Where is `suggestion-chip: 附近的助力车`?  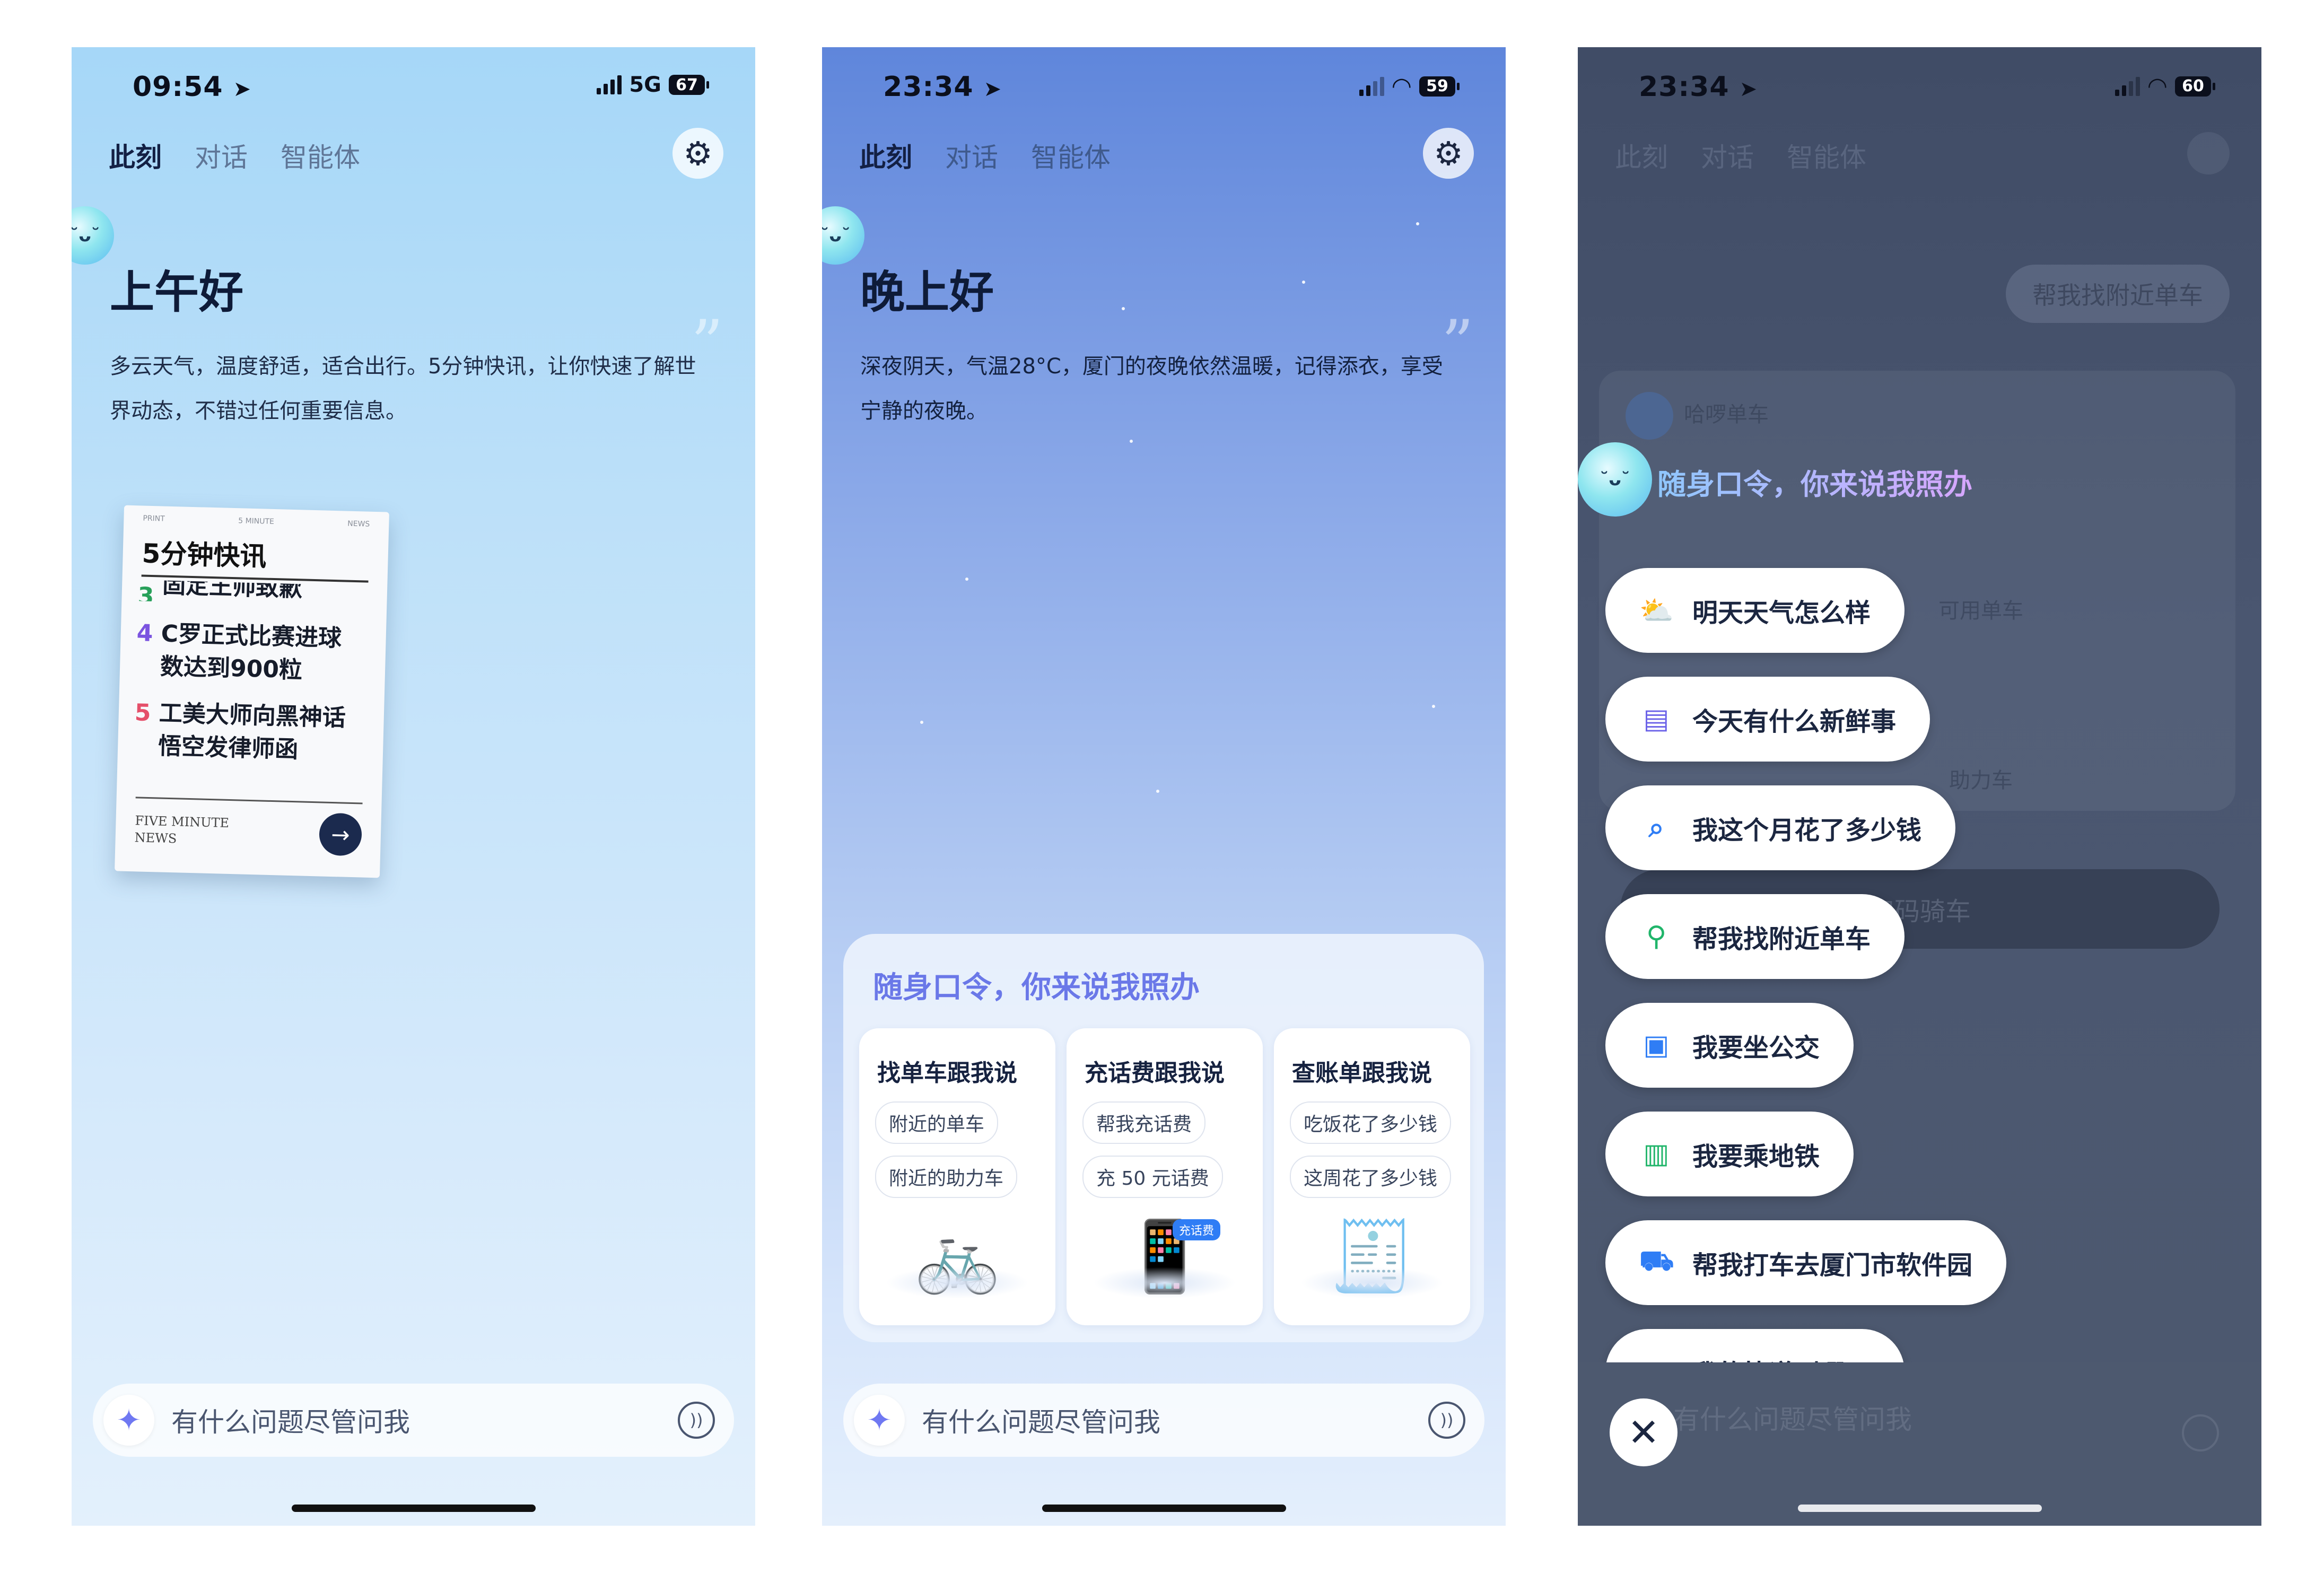 suggestion-chip: 附近的助力车 is located at coordinates (946, 1177).